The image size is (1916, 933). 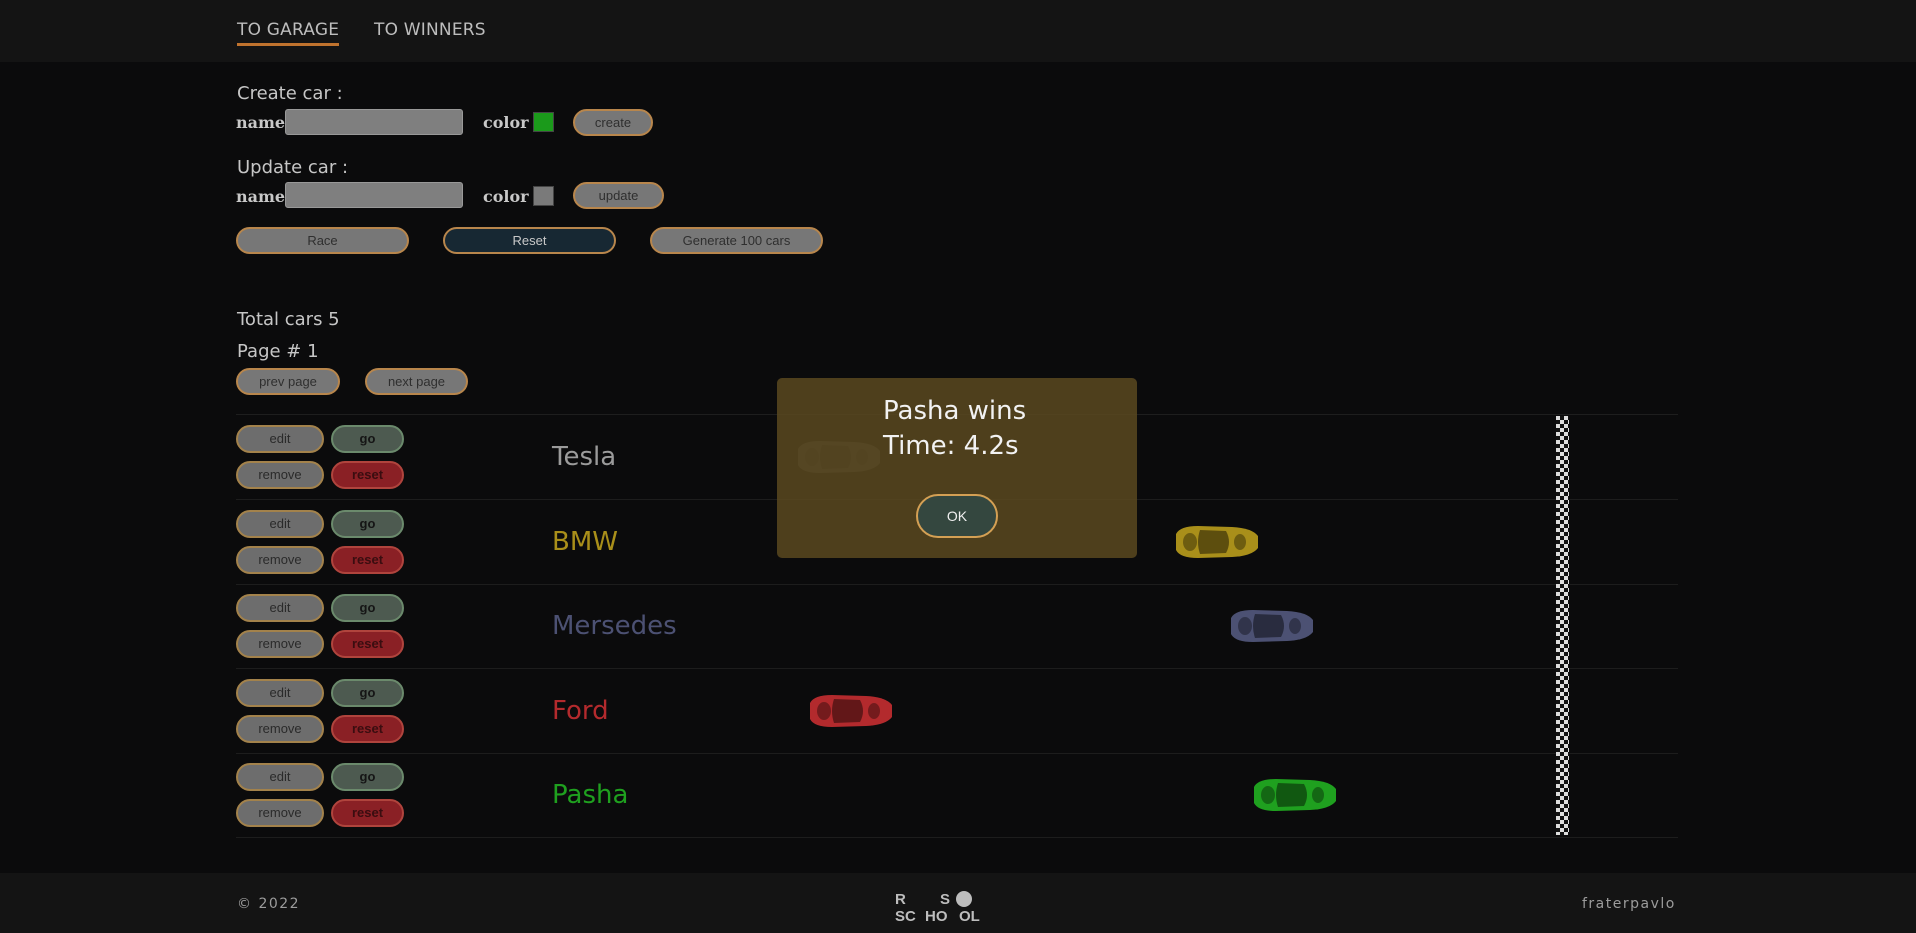 I want to click on finish-line, so click(x=1562, y=625).